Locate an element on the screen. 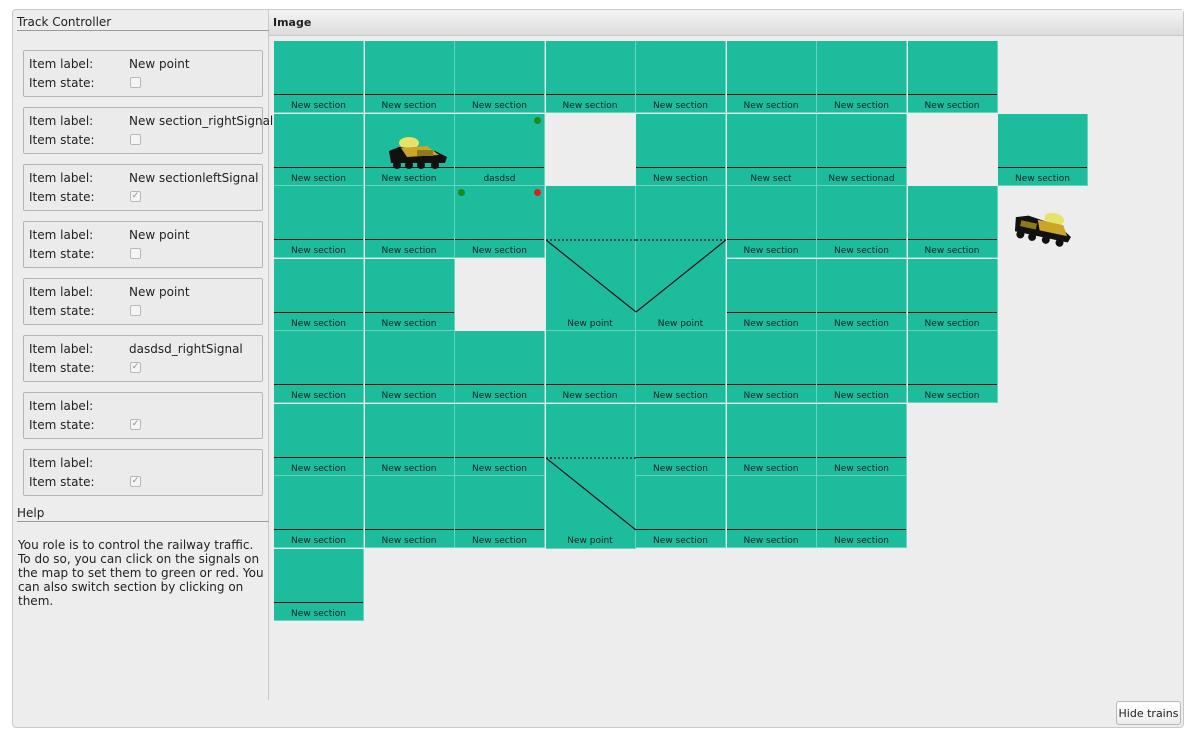  track-label: New sect is located at coordinates (771, 178).